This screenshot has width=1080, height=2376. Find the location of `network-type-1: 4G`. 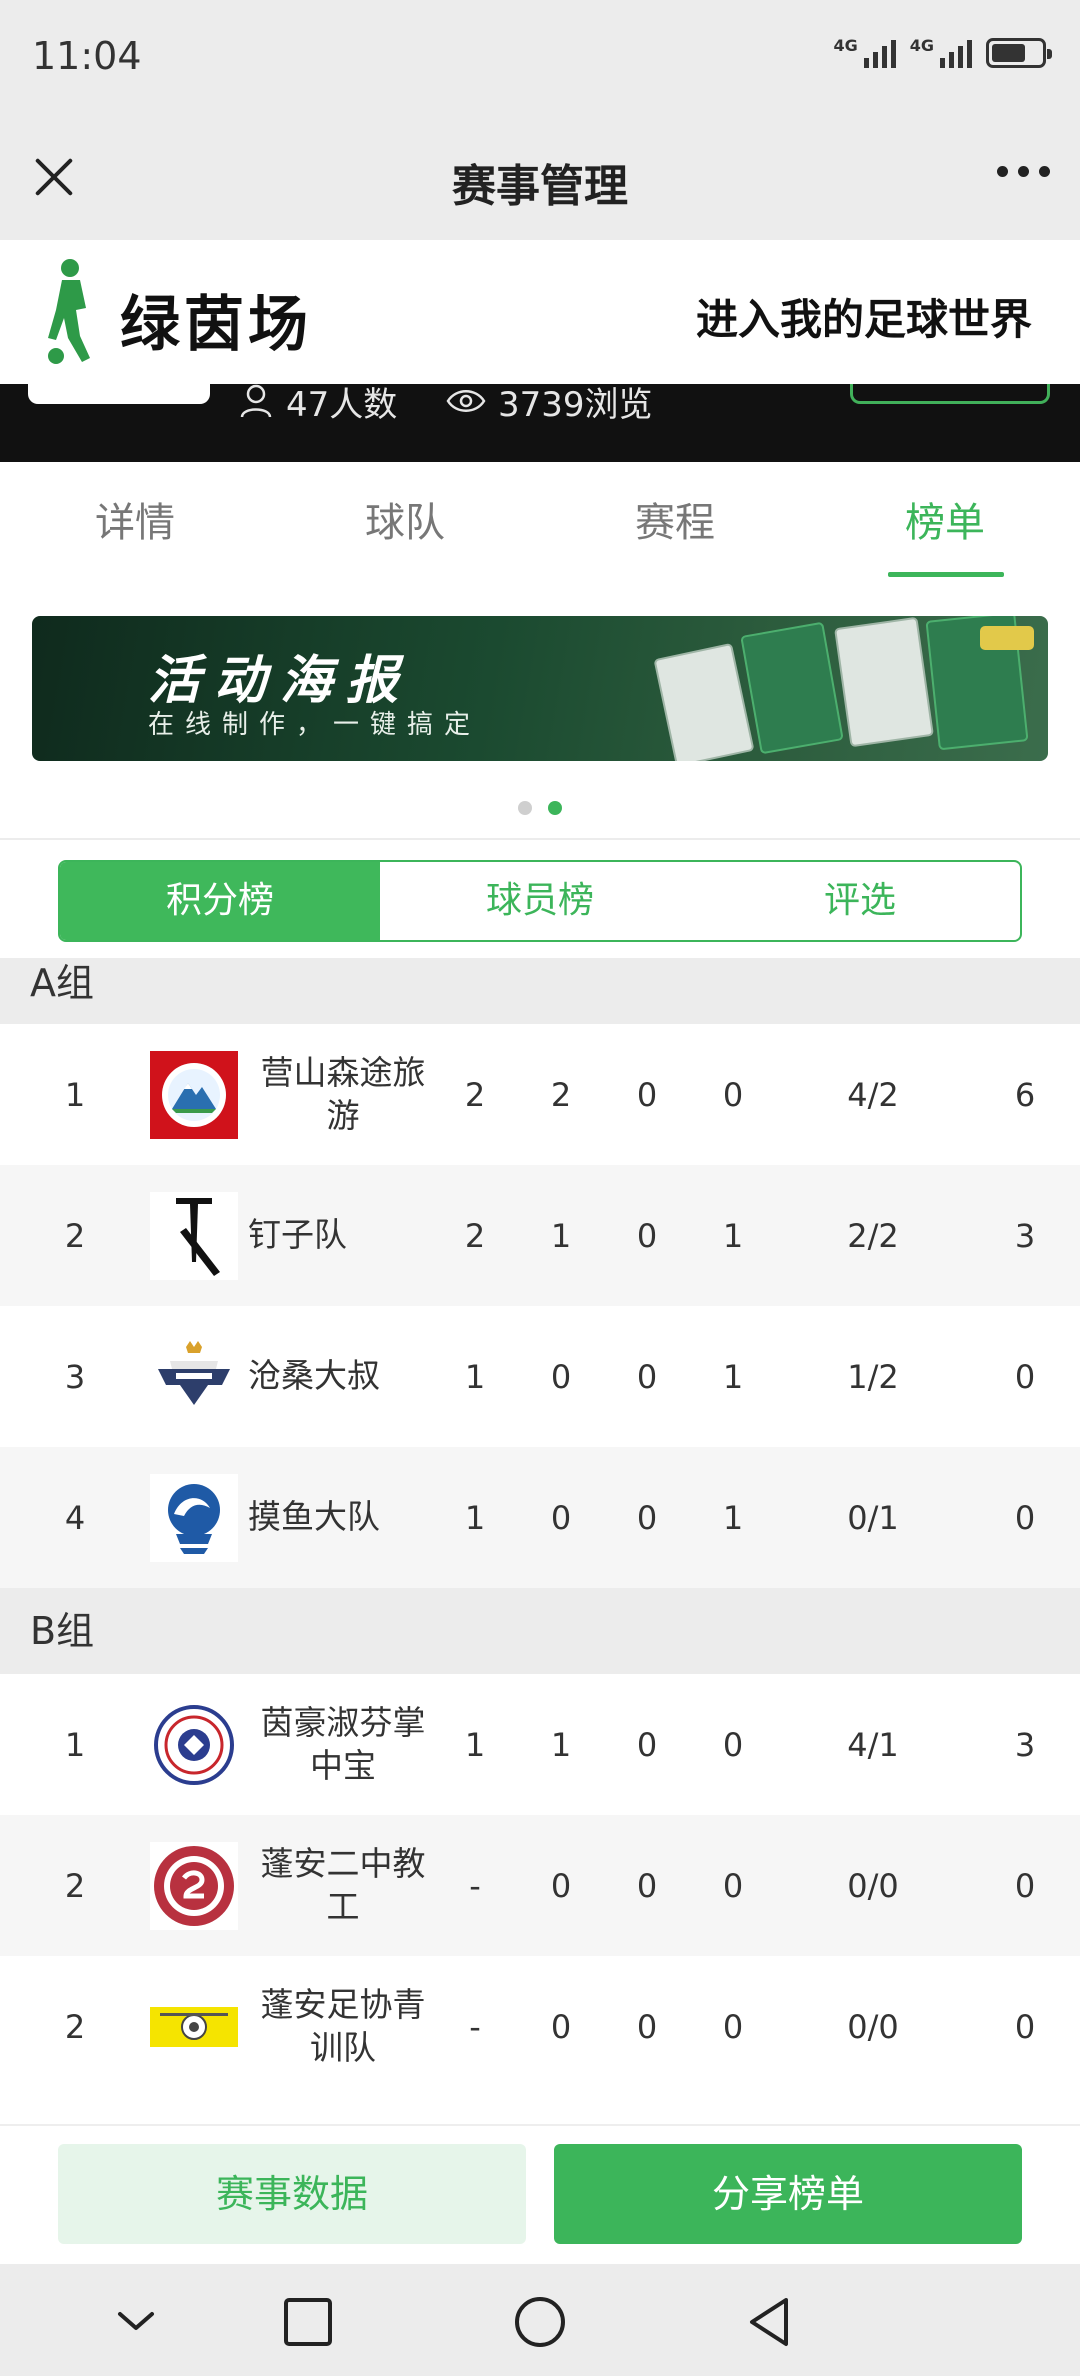

network-type-1: 4G is located at coordinates (845, 45).